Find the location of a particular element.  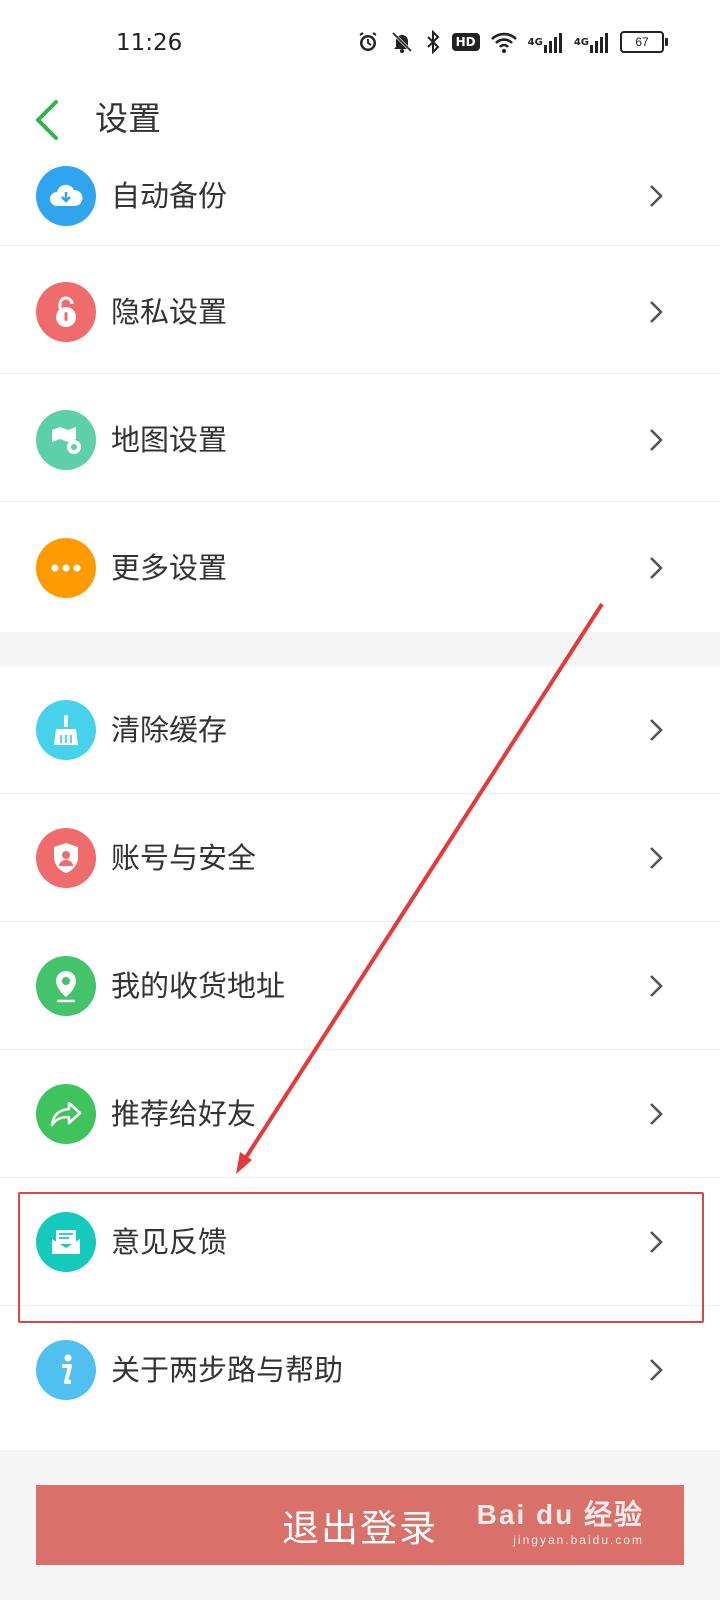

settings-item-label: 我的收货地址 is located at coordinates (198, 986).